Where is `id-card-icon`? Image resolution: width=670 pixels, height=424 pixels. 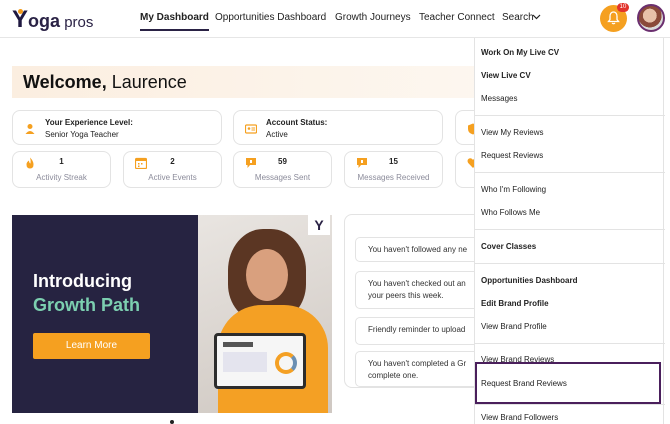 id-card-icon is located at coordinates (251, 129).